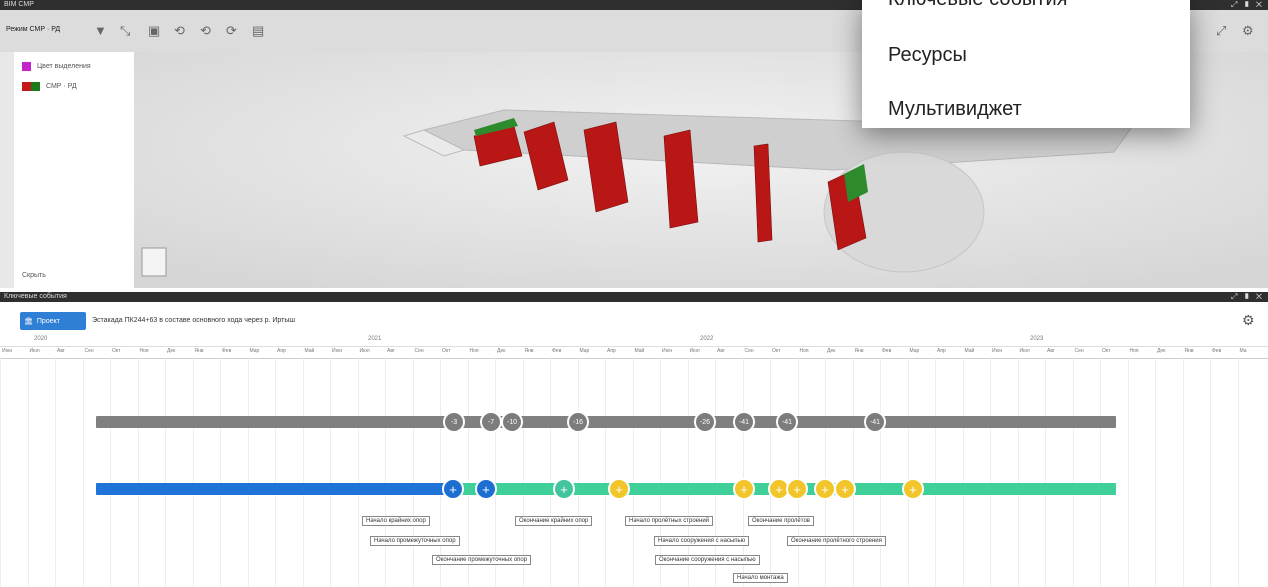 The width and height of the screenshot is (1268, 587). Describe the element at coordinates (1248, 320) in the screenshot. I see `timeline-settings-icon: ⚙` at that location.